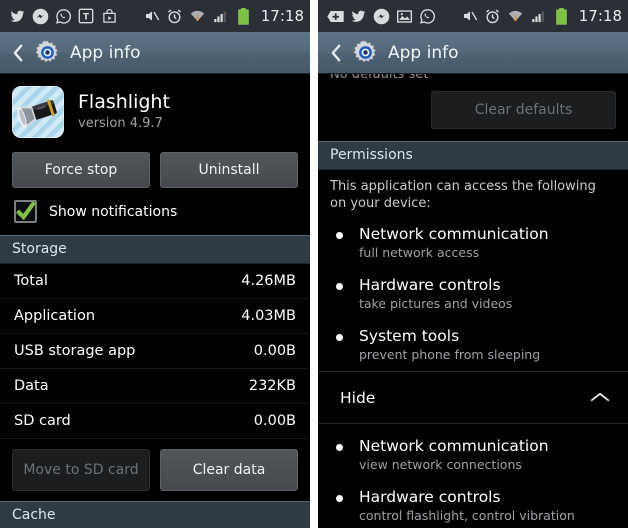  Describe the element at coordinates (419, 252) in the screenshot. I see `permission-desc: full network access` at that location.